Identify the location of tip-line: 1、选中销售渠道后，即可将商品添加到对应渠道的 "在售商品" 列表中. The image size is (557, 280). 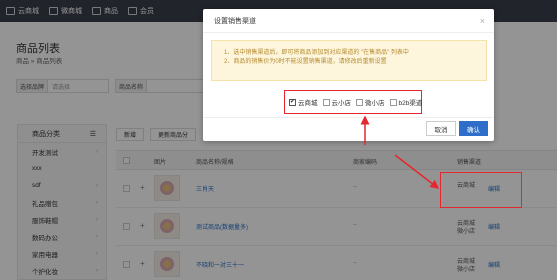
(316, 53).